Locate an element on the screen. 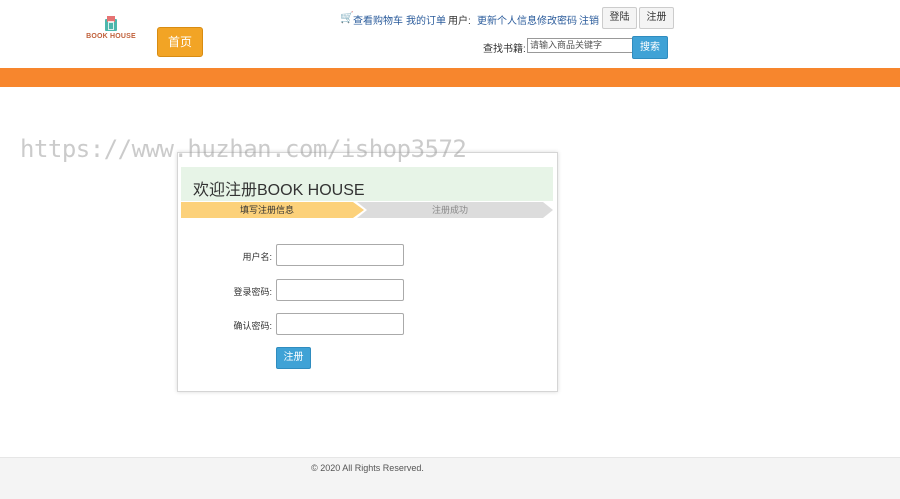 The image size is (900, 499). user-label: 用户: is located at coordinates (459, 21).